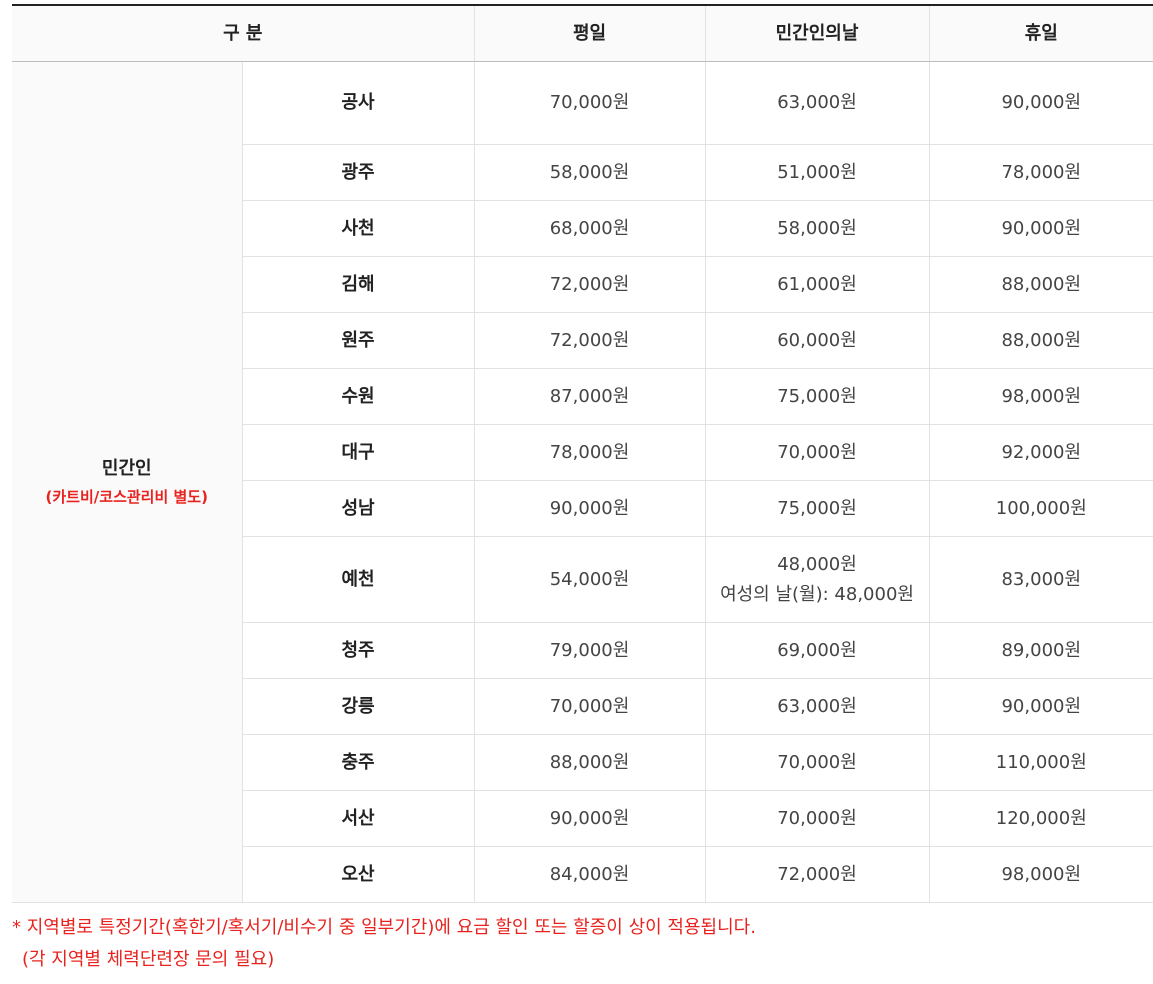  What do you see at coordinates (817, 33) in the screenshot?
I see `header-civilian-day: 민간인의날` at bounding box center [817, 33].